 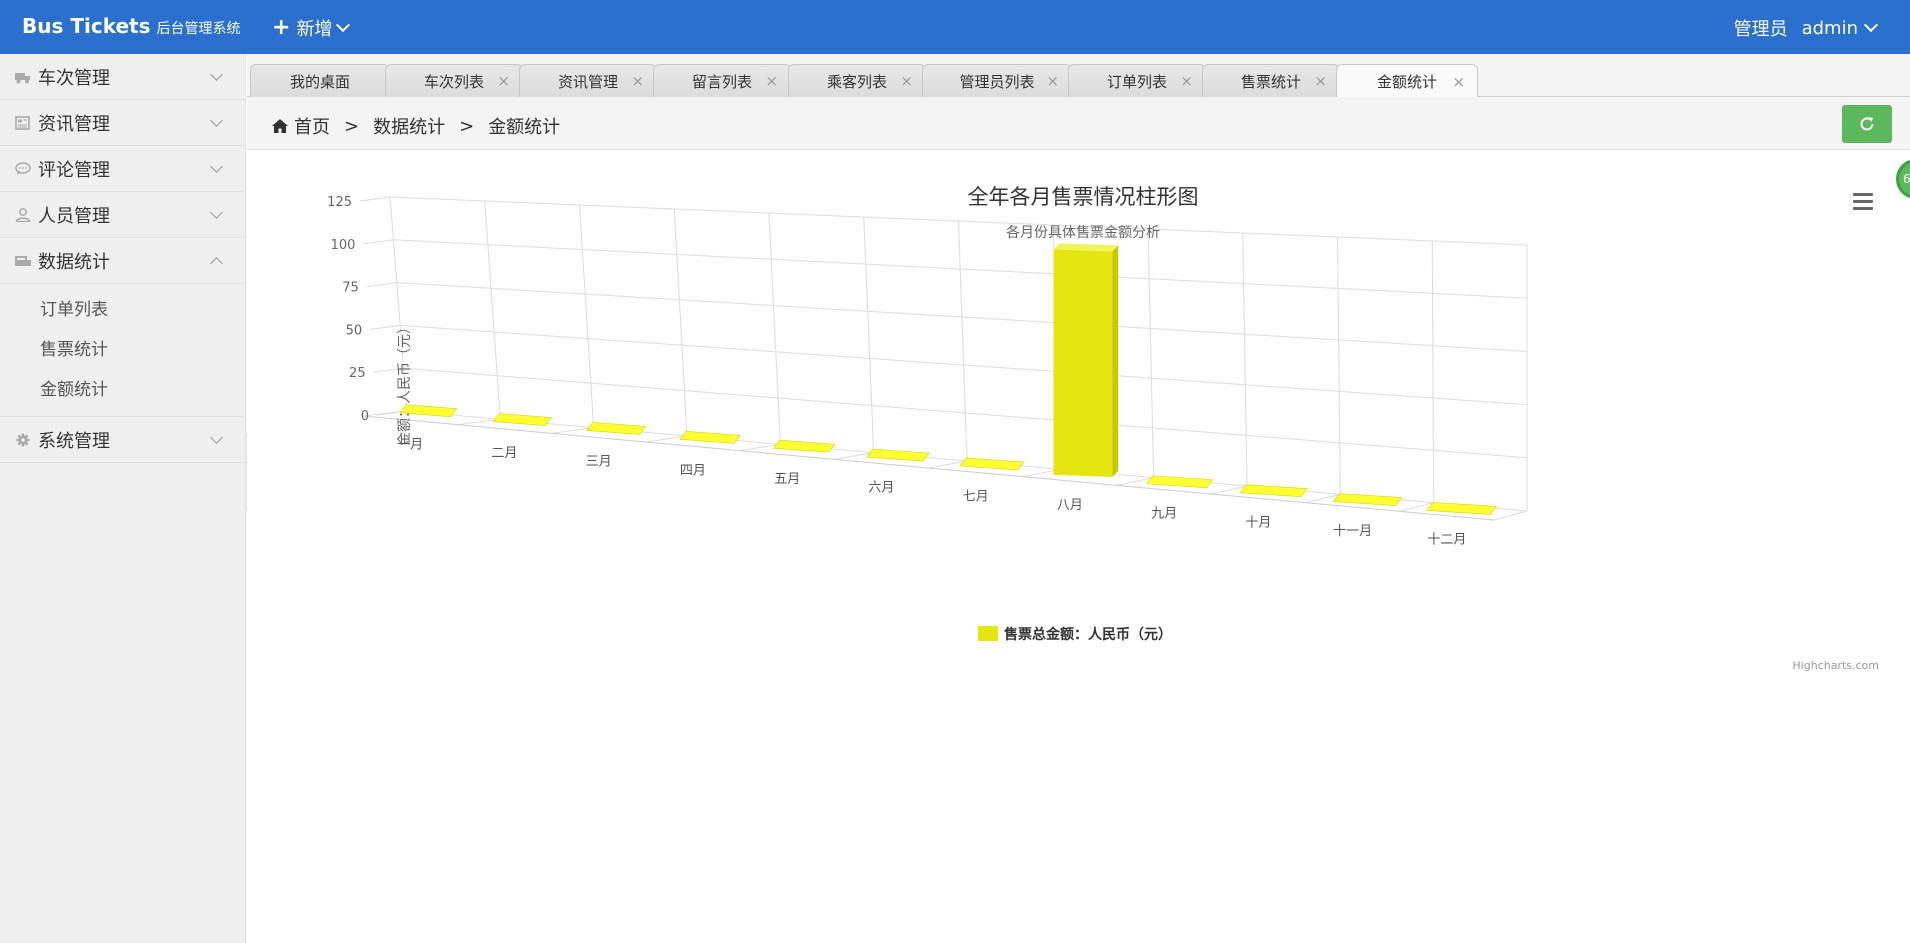 What do you see at coordinates (122, 390) in the screenshot?
I see `sidebar-subitem-amount-statistics: 金额统计` at bounding box center [122, 390].